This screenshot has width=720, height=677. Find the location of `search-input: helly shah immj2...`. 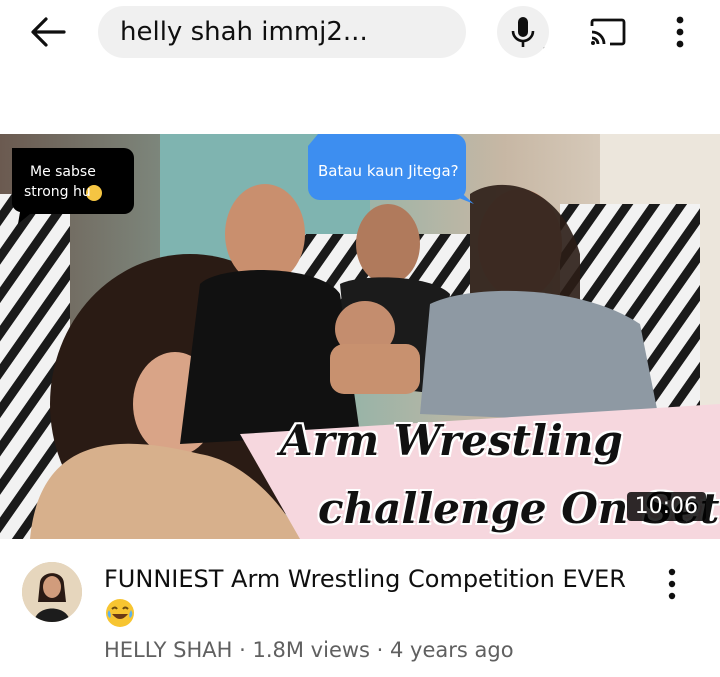

search-input: helly shah immj2... is located at coordinates (244, 32).